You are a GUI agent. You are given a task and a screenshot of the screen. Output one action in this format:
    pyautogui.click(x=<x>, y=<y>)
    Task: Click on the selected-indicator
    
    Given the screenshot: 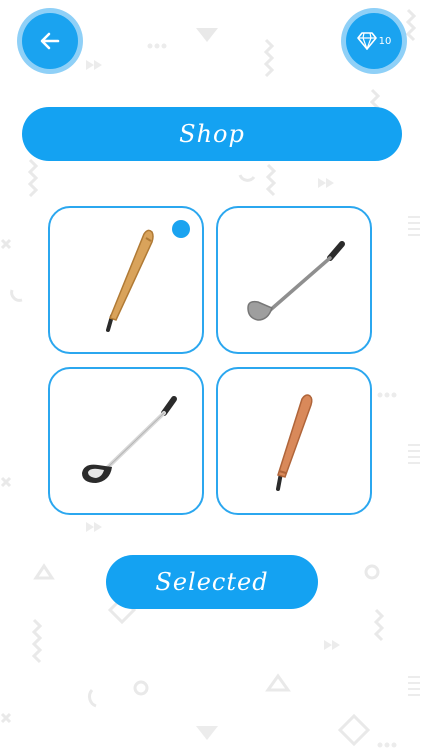 What is the action you would take?
    pyautogui.click(x=181, y=229)
    